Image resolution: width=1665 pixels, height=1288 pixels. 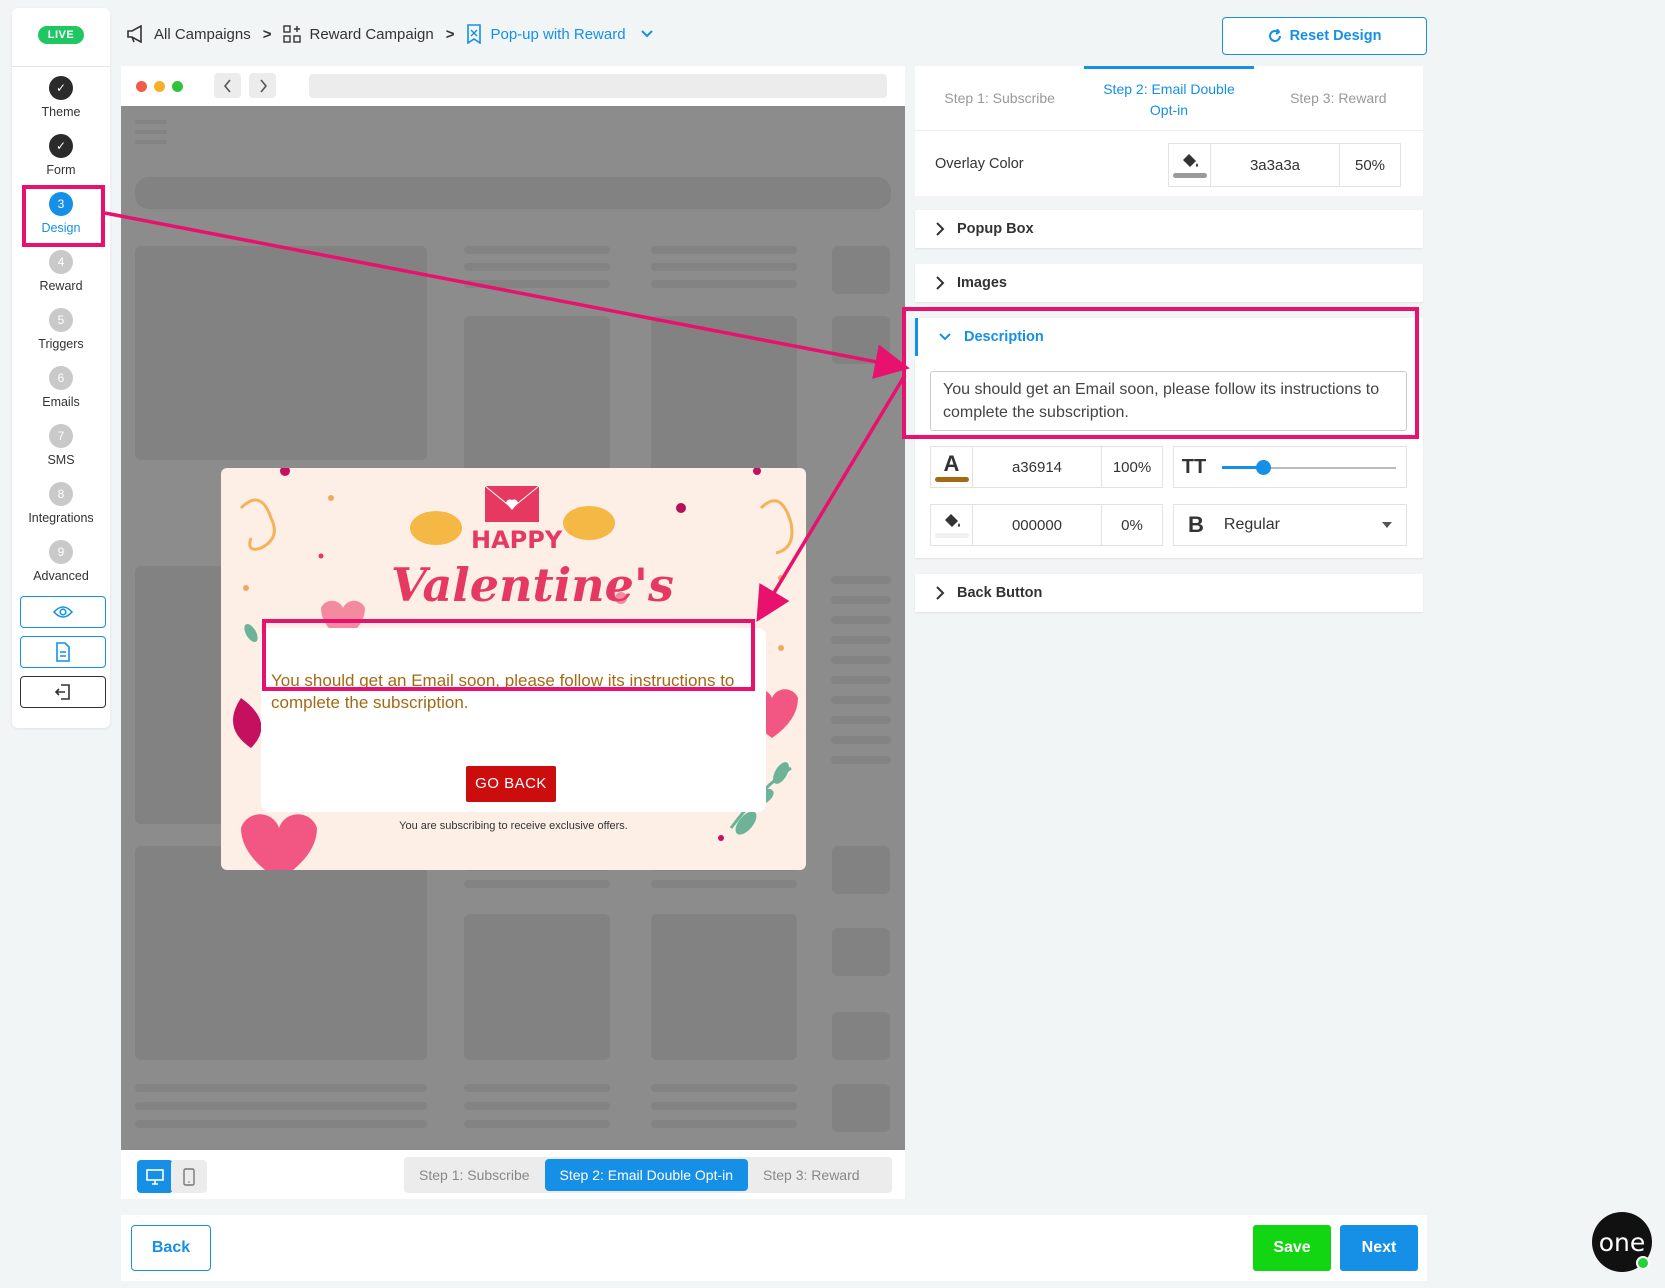 What do you see at coordinates (371, 34) in the screenshot?
I see `breadcrumb-label: Reward Campaign` at bounding box center [371, 34].